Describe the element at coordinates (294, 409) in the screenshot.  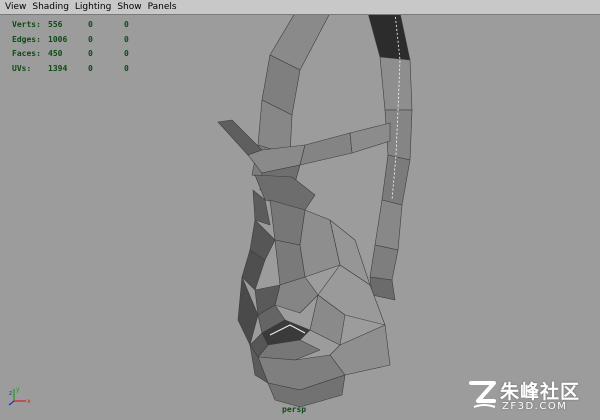
I see `camera-name-label: persp` at that location.